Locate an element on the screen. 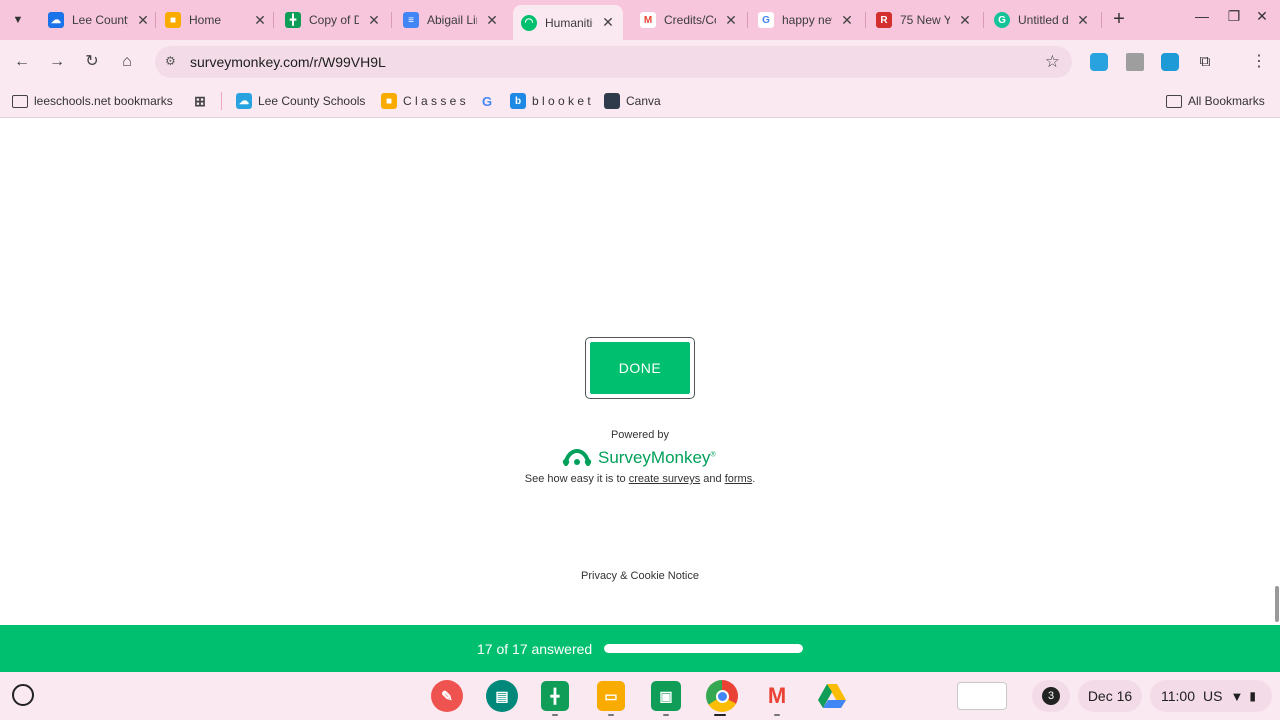  bookmark-all-bookmarks: All Bookmarks is located at coordinates (1215, 101).